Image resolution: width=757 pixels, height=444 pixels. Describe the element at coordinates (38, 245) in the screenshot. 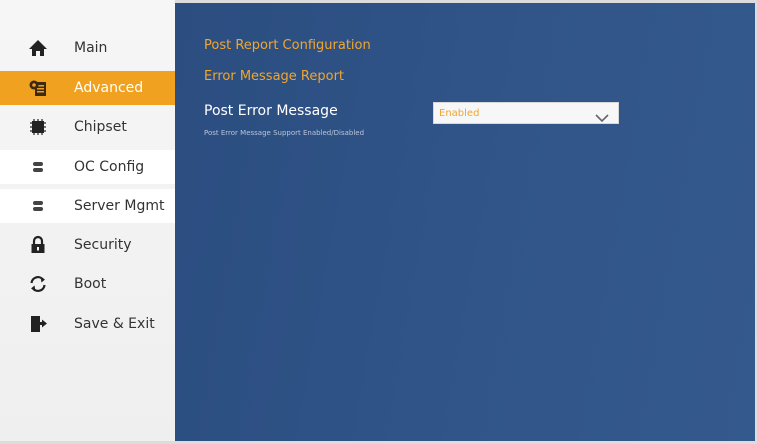

I see `lock-icon` at that location.